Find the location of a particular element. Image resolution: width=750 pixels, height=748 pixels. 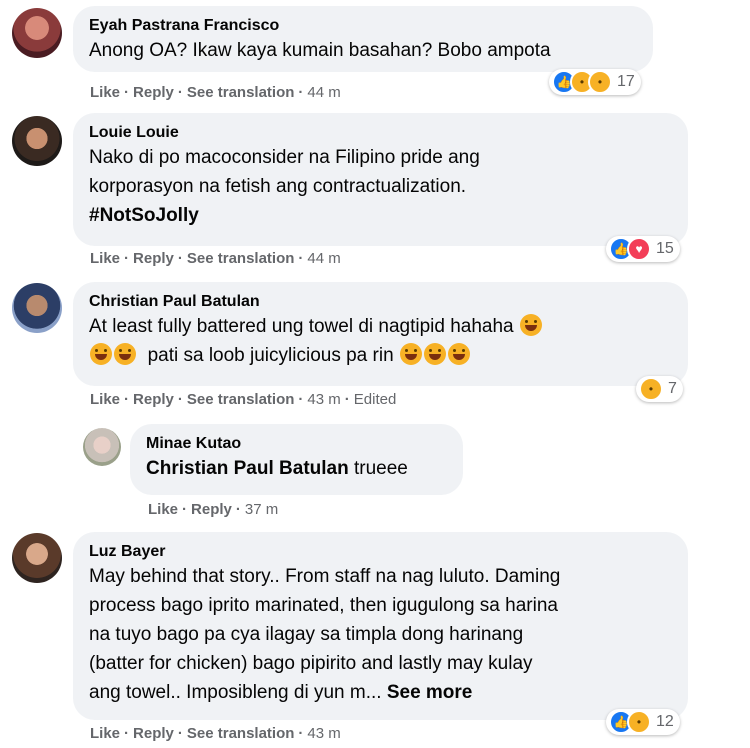

comment-author: Christian Paul Batulan is located at coordinates (380, 302).